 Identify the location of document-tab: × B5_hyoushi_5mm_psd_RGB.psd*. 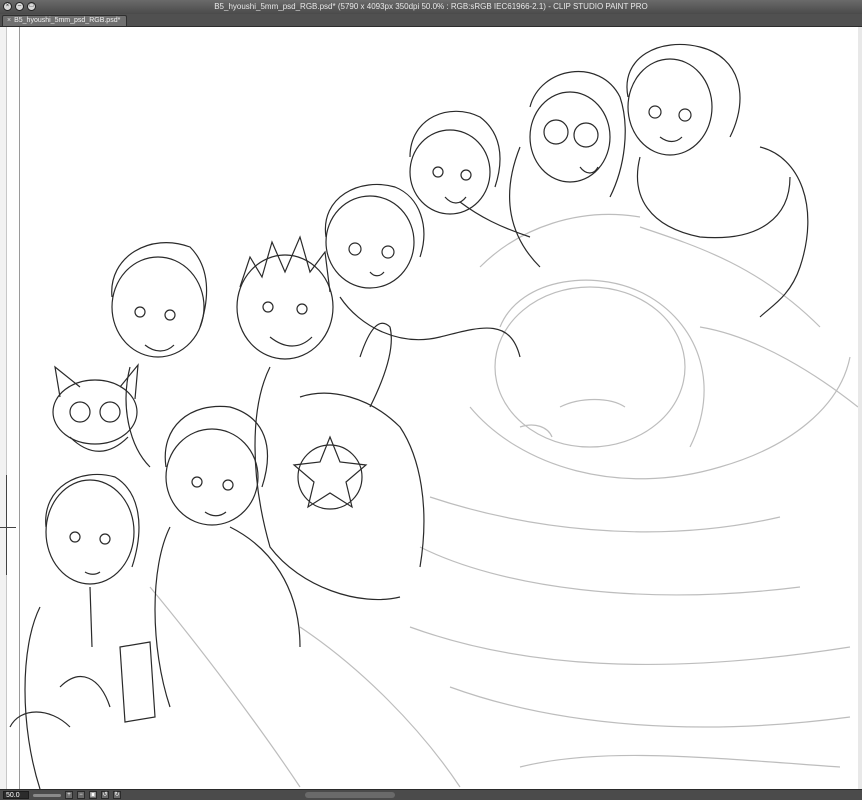
(65, 20).